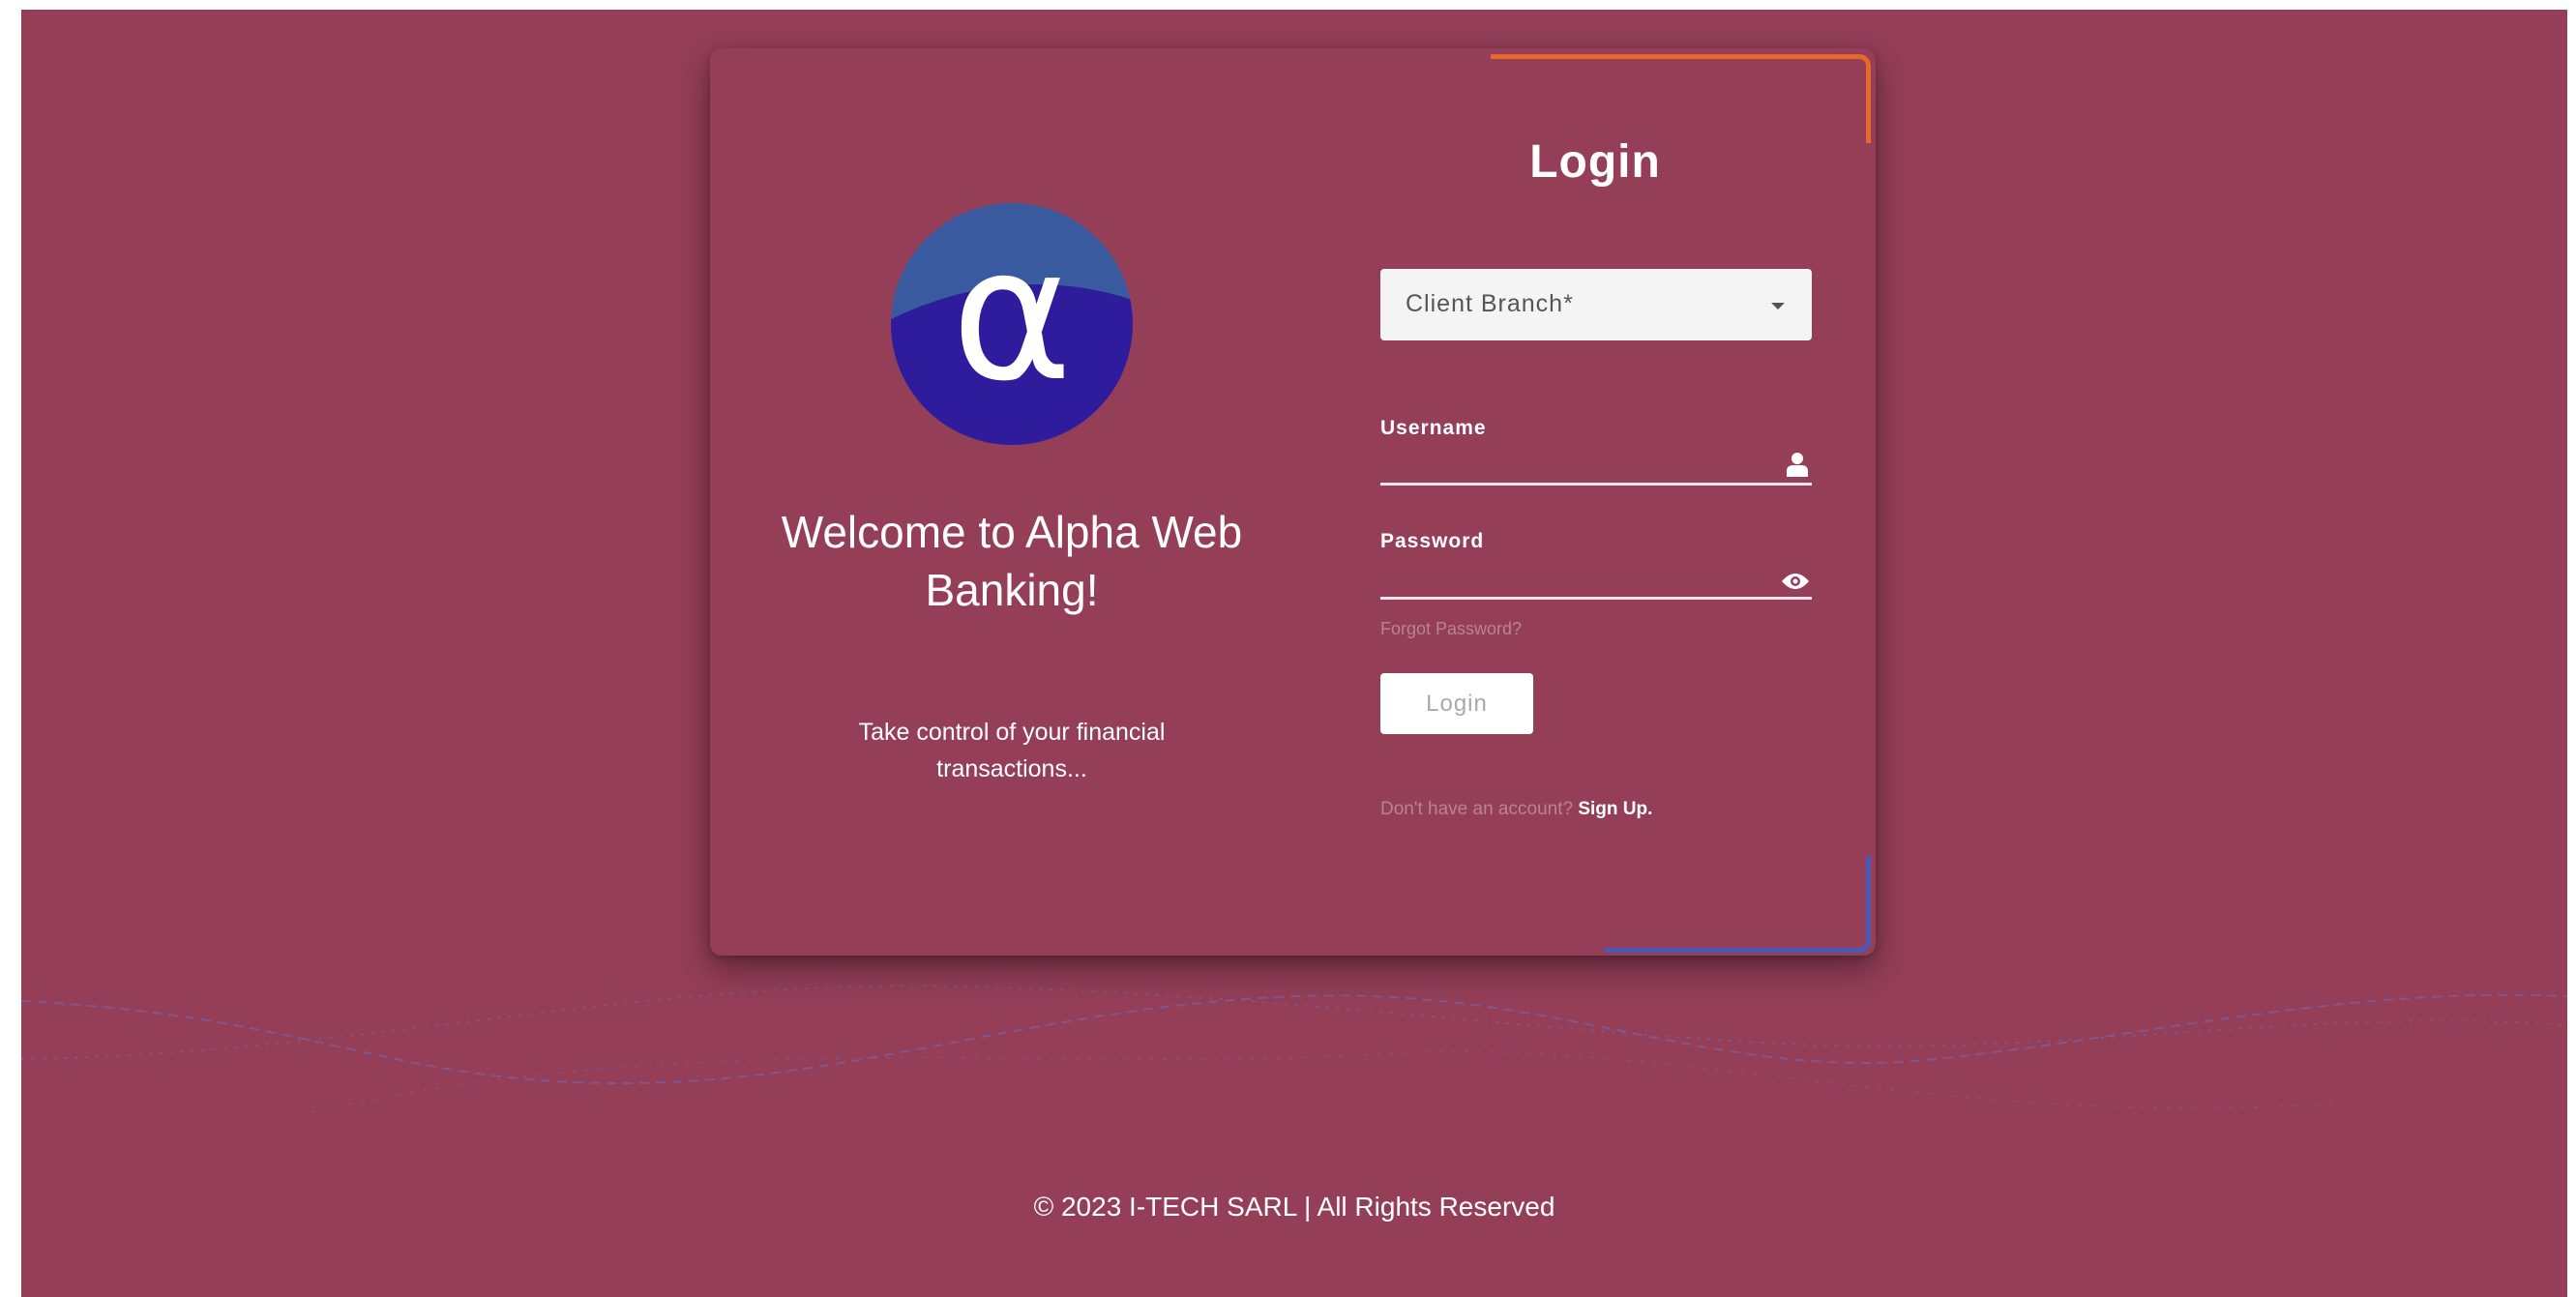  What do you see at coordinates (1012, 315) in the screenshot?
I see `alpha-glyph: α` at bounding box center [1012, 315].